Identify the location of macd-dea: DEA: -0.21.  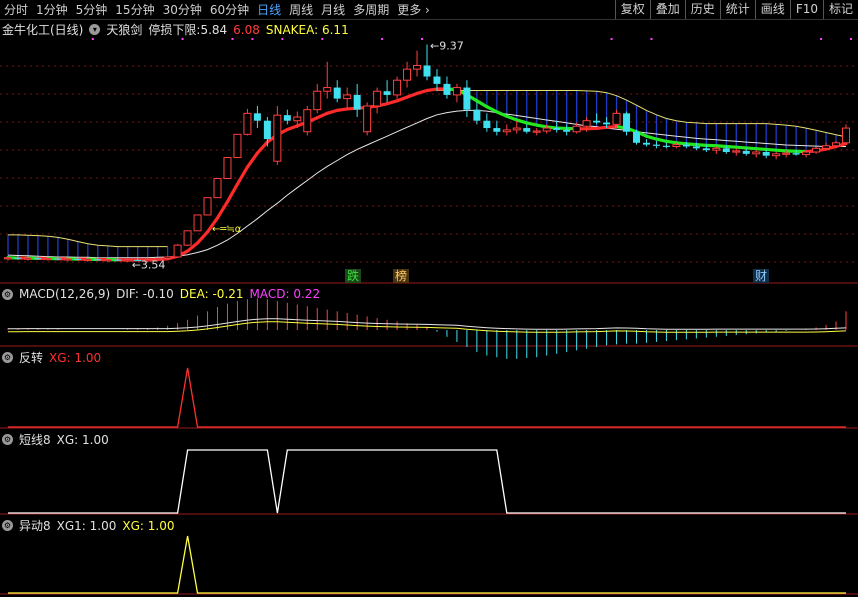
(211, 294).